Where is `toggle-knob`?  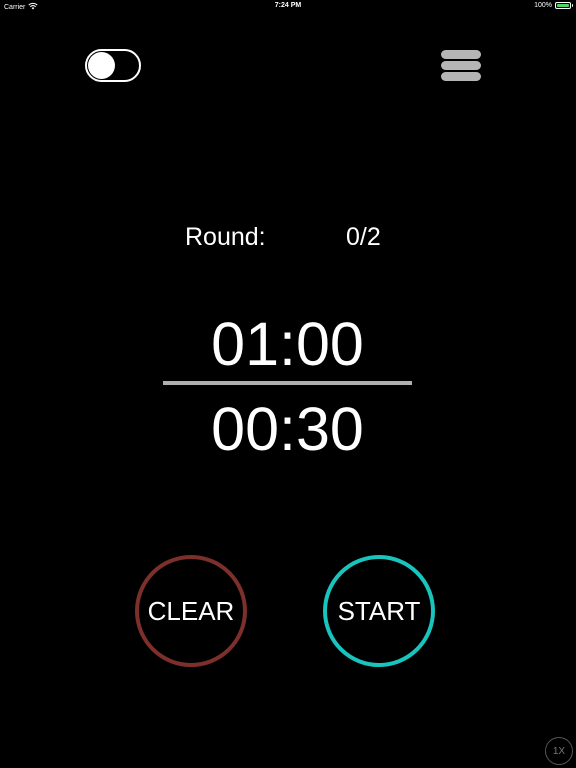 toggle-knob is located at coordinates (101, 65).